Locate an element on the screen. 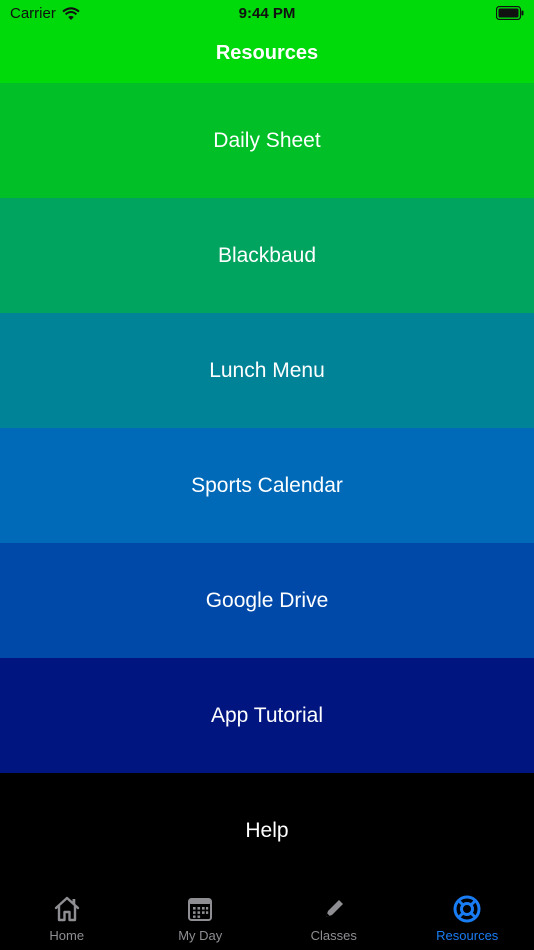 The image size is (534, 950). tab-label: Classes is located at coordinates (333, 935).